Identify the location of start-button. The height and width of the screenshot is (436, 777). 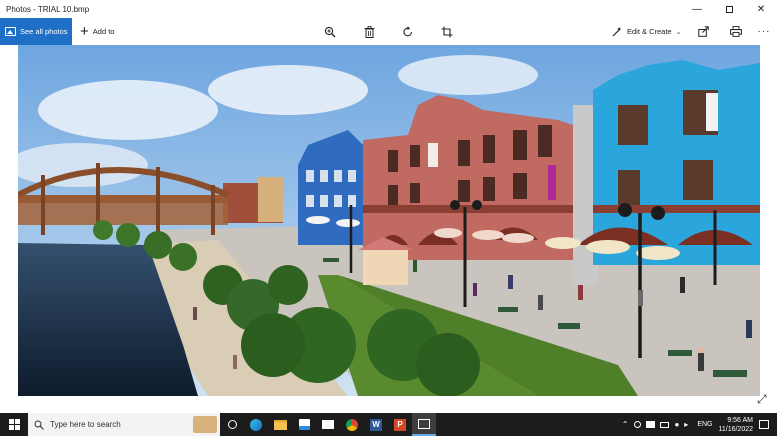
(14, 424).